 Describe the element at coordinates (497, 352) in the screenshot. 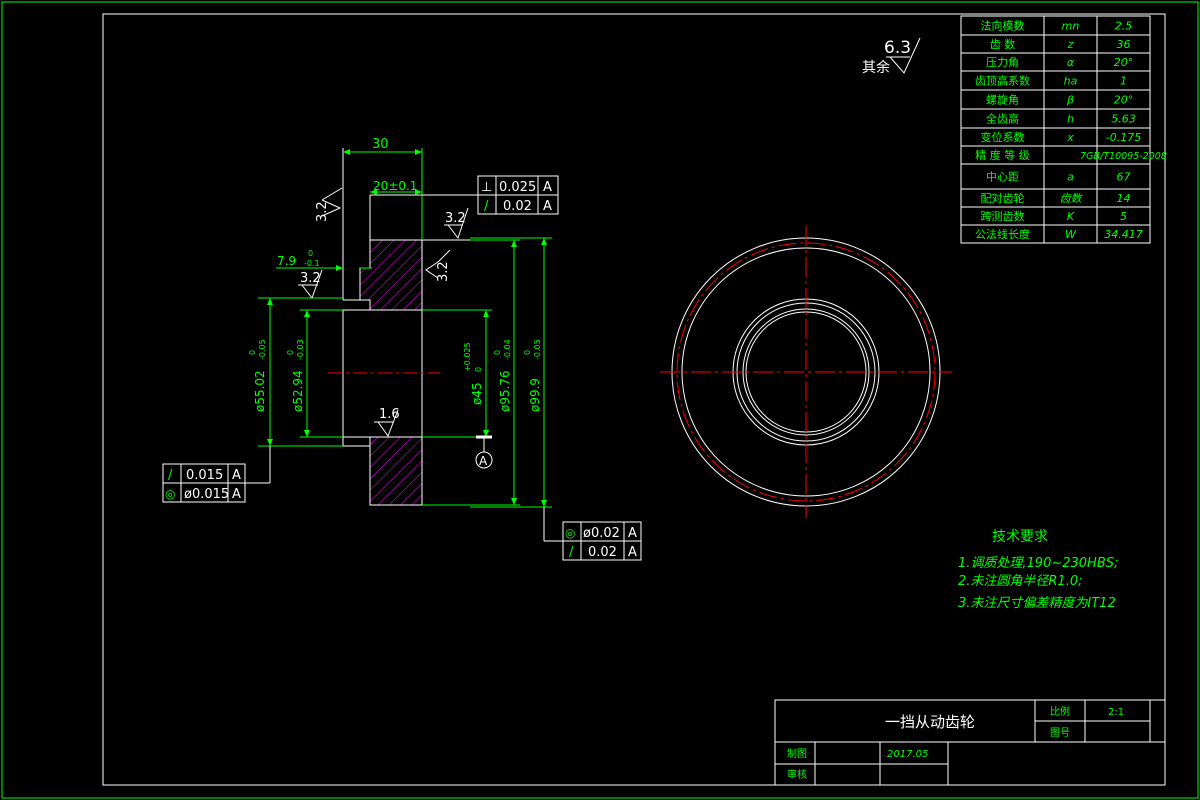

I see `dim-d95-upper: 0` at that location.